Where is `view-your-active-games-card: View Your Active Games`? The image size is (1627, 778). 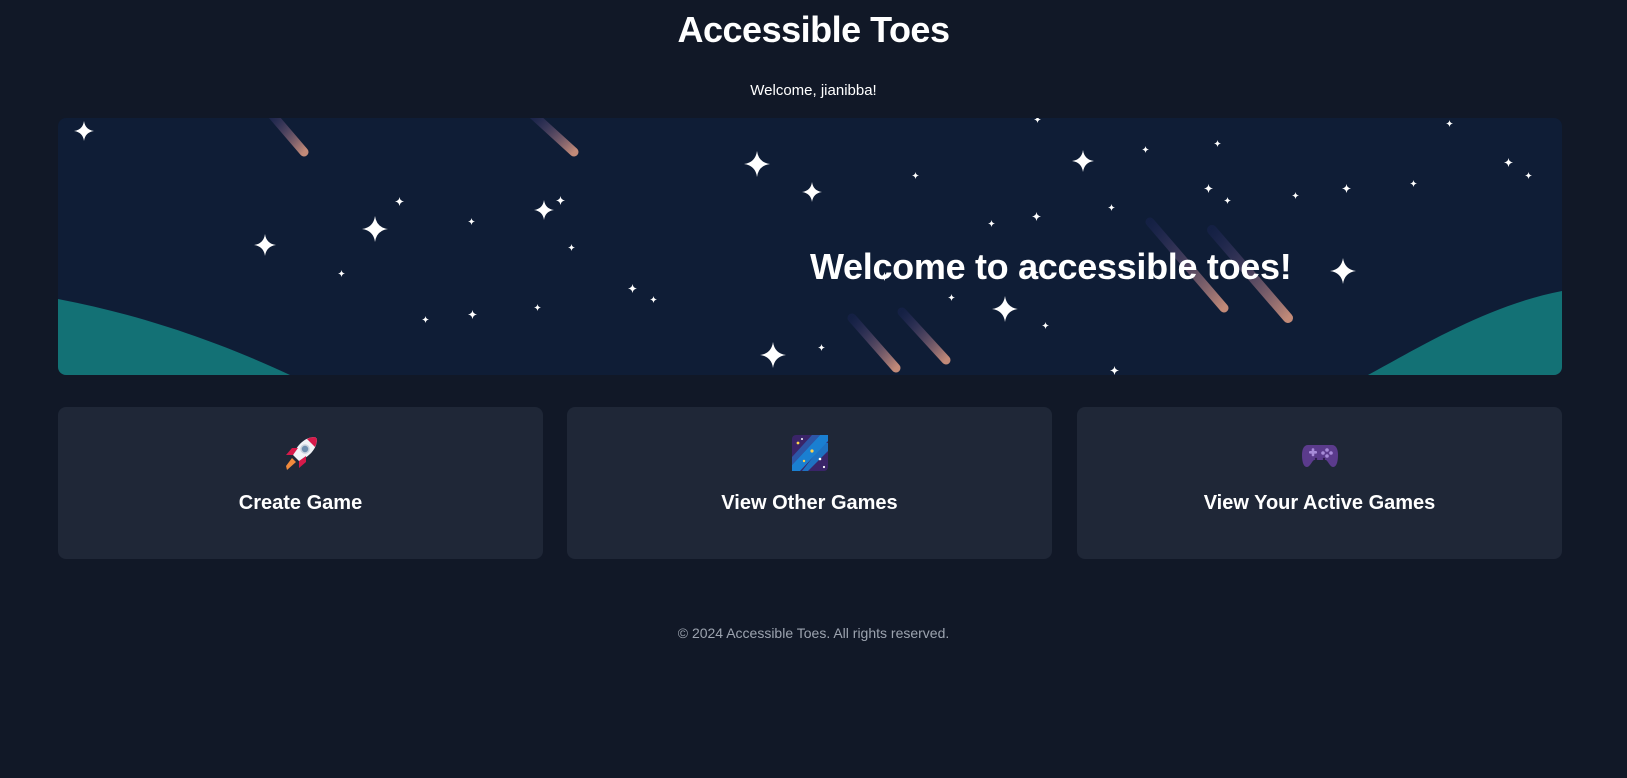 view-your-active-games-card: View Your Active Games is located at coordinates (1319, 483).